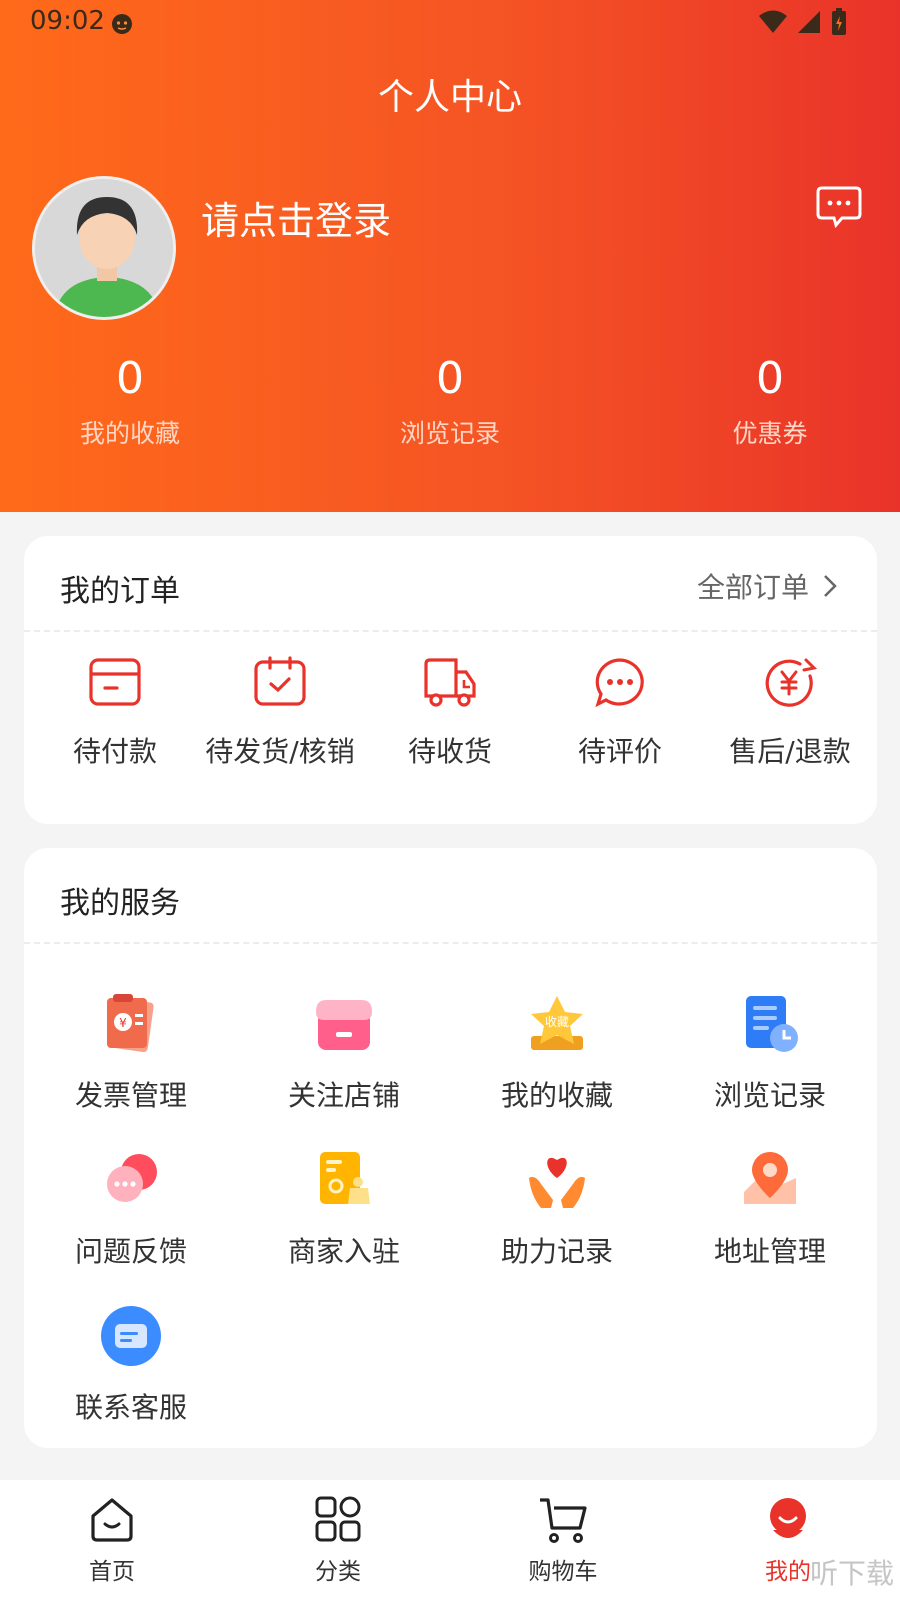 This screenshot has width=900, height=1600. Describe the element at coordinates (280, 681) in the screenshot. I see `box-check-icon` at that location.